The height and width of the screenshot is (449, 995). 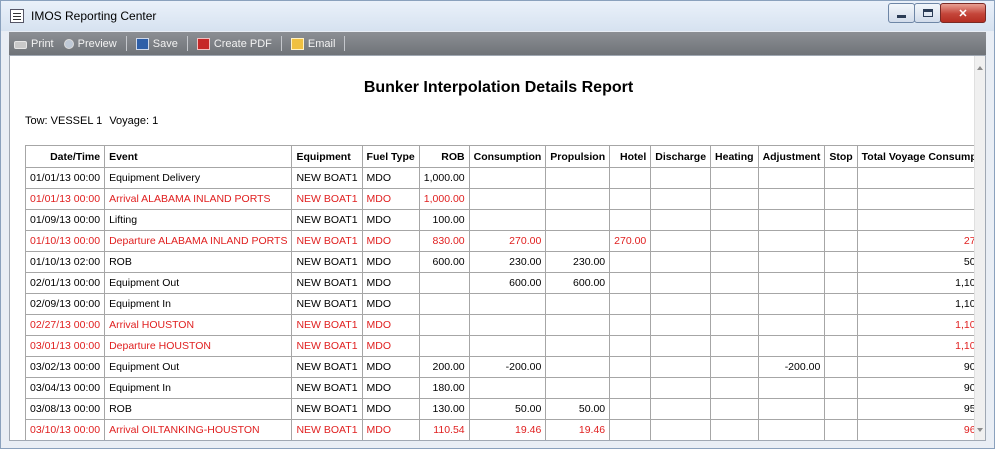 What do you see at coordinates (681, 156) in the screenshot?
I see `column-header: Discharge` at bounding box center [681, 156].